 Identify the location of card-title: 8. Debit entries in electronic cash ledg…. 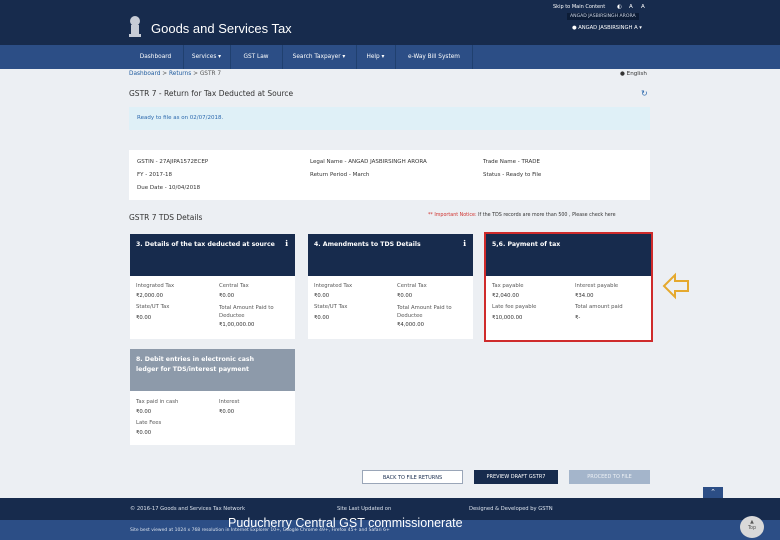
(195, 364).